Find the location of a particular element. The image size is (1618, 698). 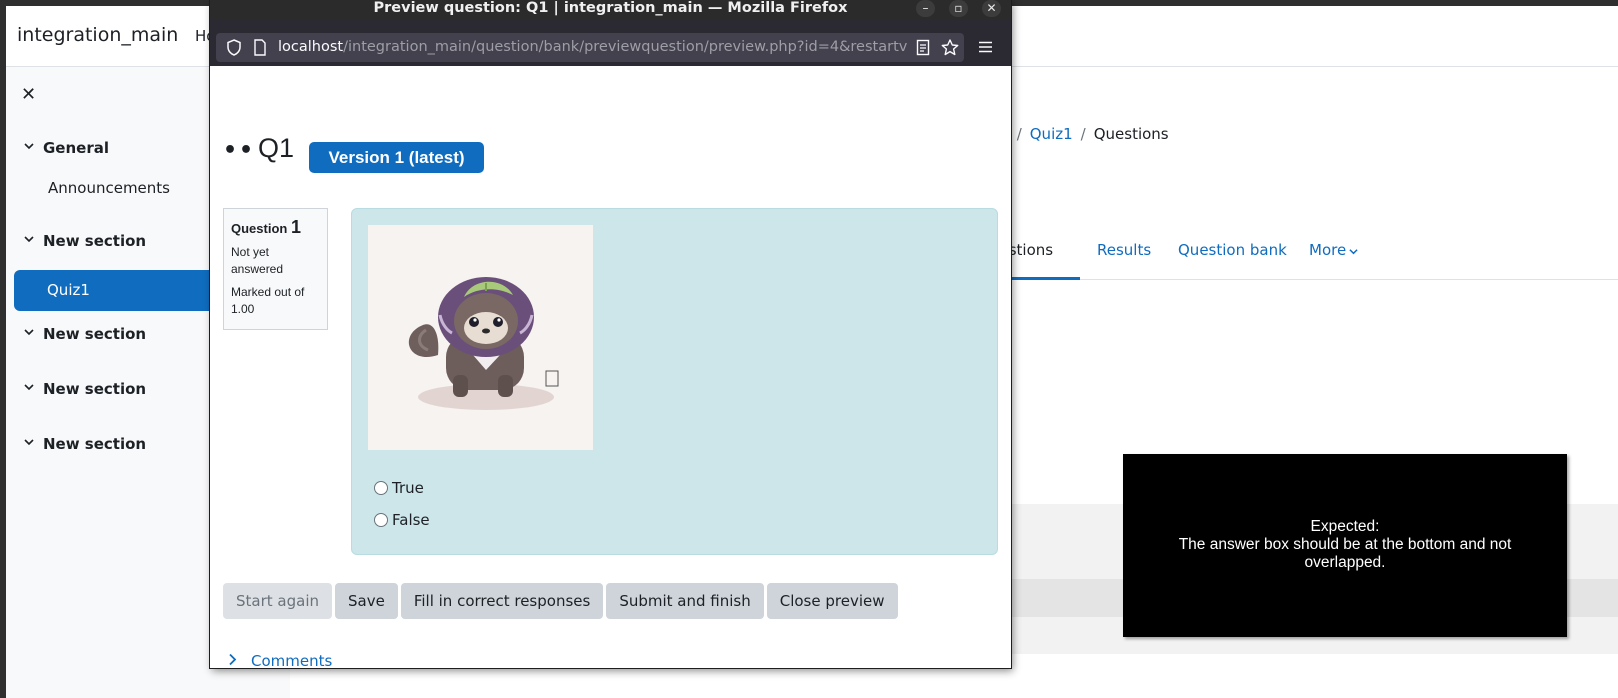

comments-toggle: Comments is located at coordinates (280, 660).